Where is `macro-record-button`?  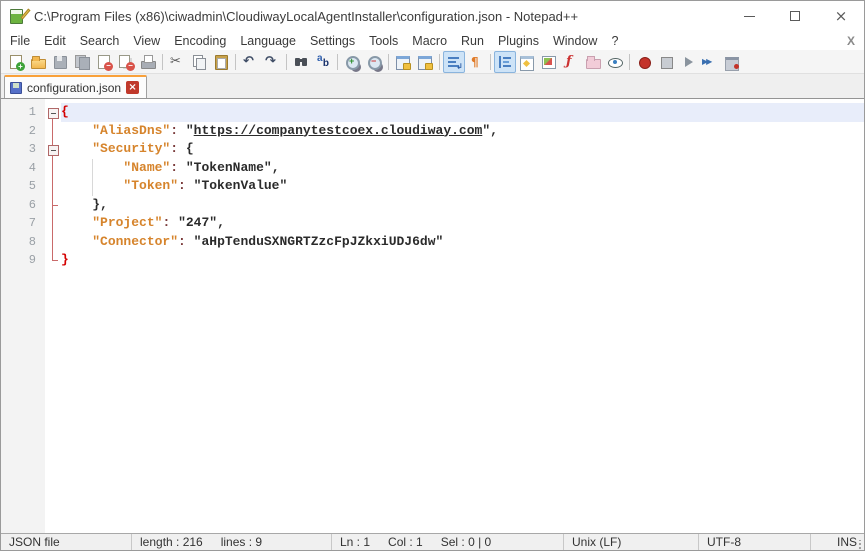
macro-record-button is located at coordinates (644, 62).